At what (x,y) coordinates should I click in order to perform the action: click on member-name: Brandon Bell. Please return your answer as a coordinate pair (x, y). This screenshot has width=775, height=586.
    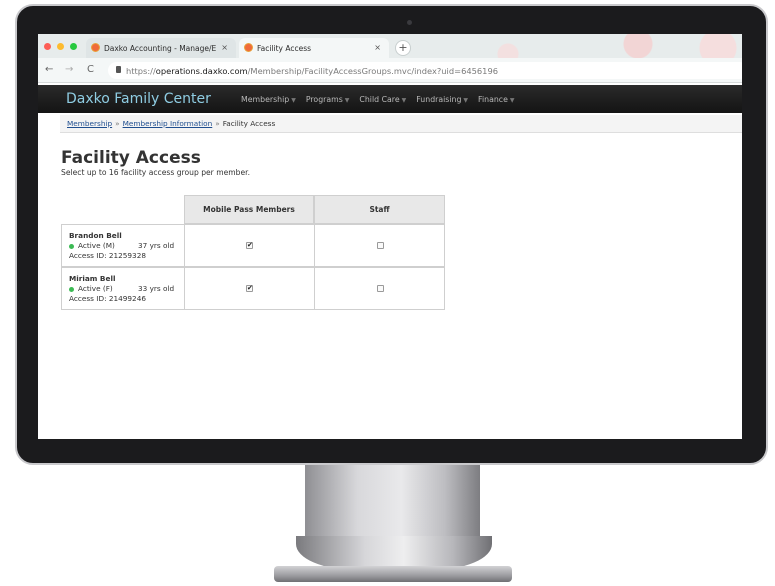
    Looking at the image, I should click on (95, 235).